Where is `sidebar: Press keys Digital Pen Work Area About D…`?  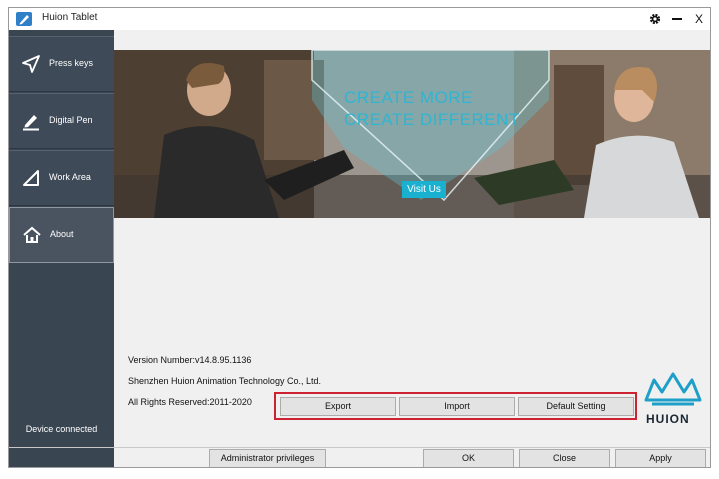 sidebar: Press keys Digital Pen Work Area About D… is located at coordinates (61, 238).